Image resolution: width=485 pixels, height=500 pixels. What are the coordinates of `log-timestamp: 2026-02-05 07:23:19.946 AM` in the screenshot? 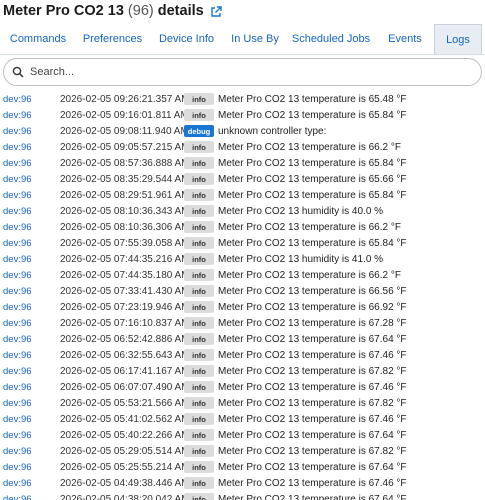 It's located at (125, 307).